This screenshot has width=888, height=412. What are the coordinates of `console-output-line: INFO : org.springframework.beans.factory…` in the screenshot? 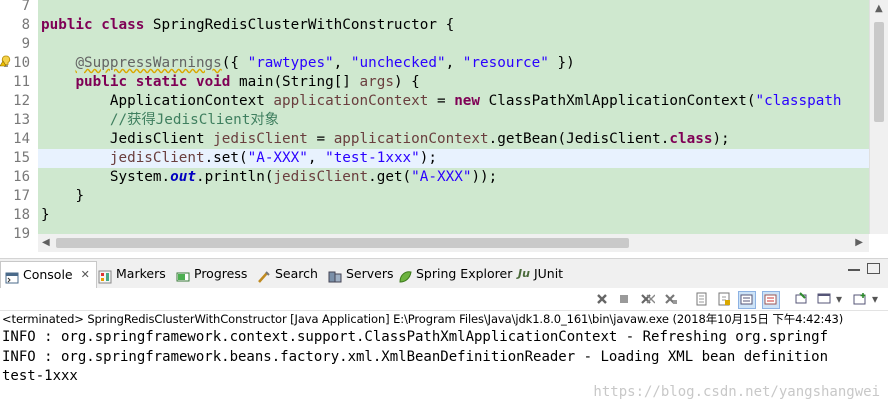 It's located at (415, 357).